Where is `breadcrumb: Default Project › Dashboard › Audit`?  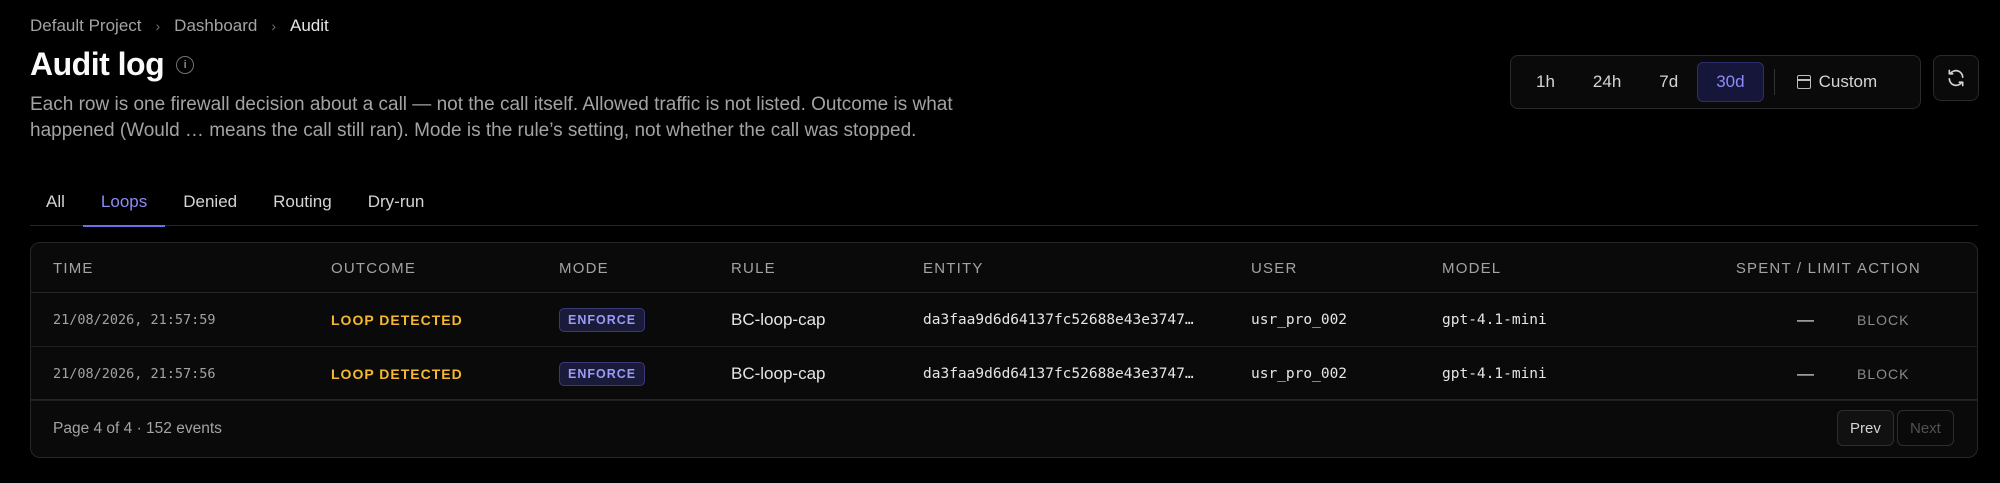 breadcrumb: Default Project › Dashboard › Audit is located at coordinates (179, 26).